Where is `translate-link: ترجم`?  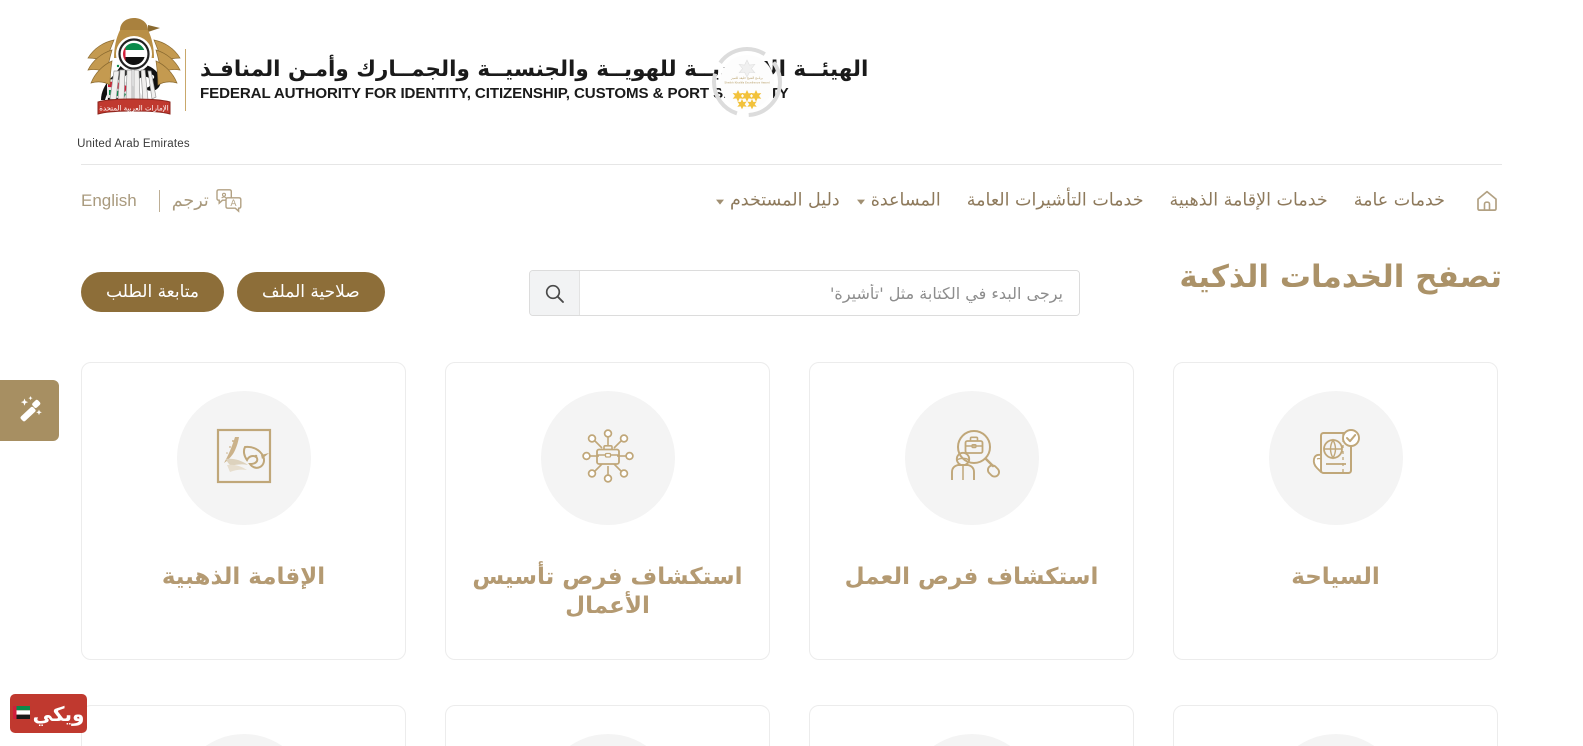
translate-link: ترجم is located at coordinates (192, 201).